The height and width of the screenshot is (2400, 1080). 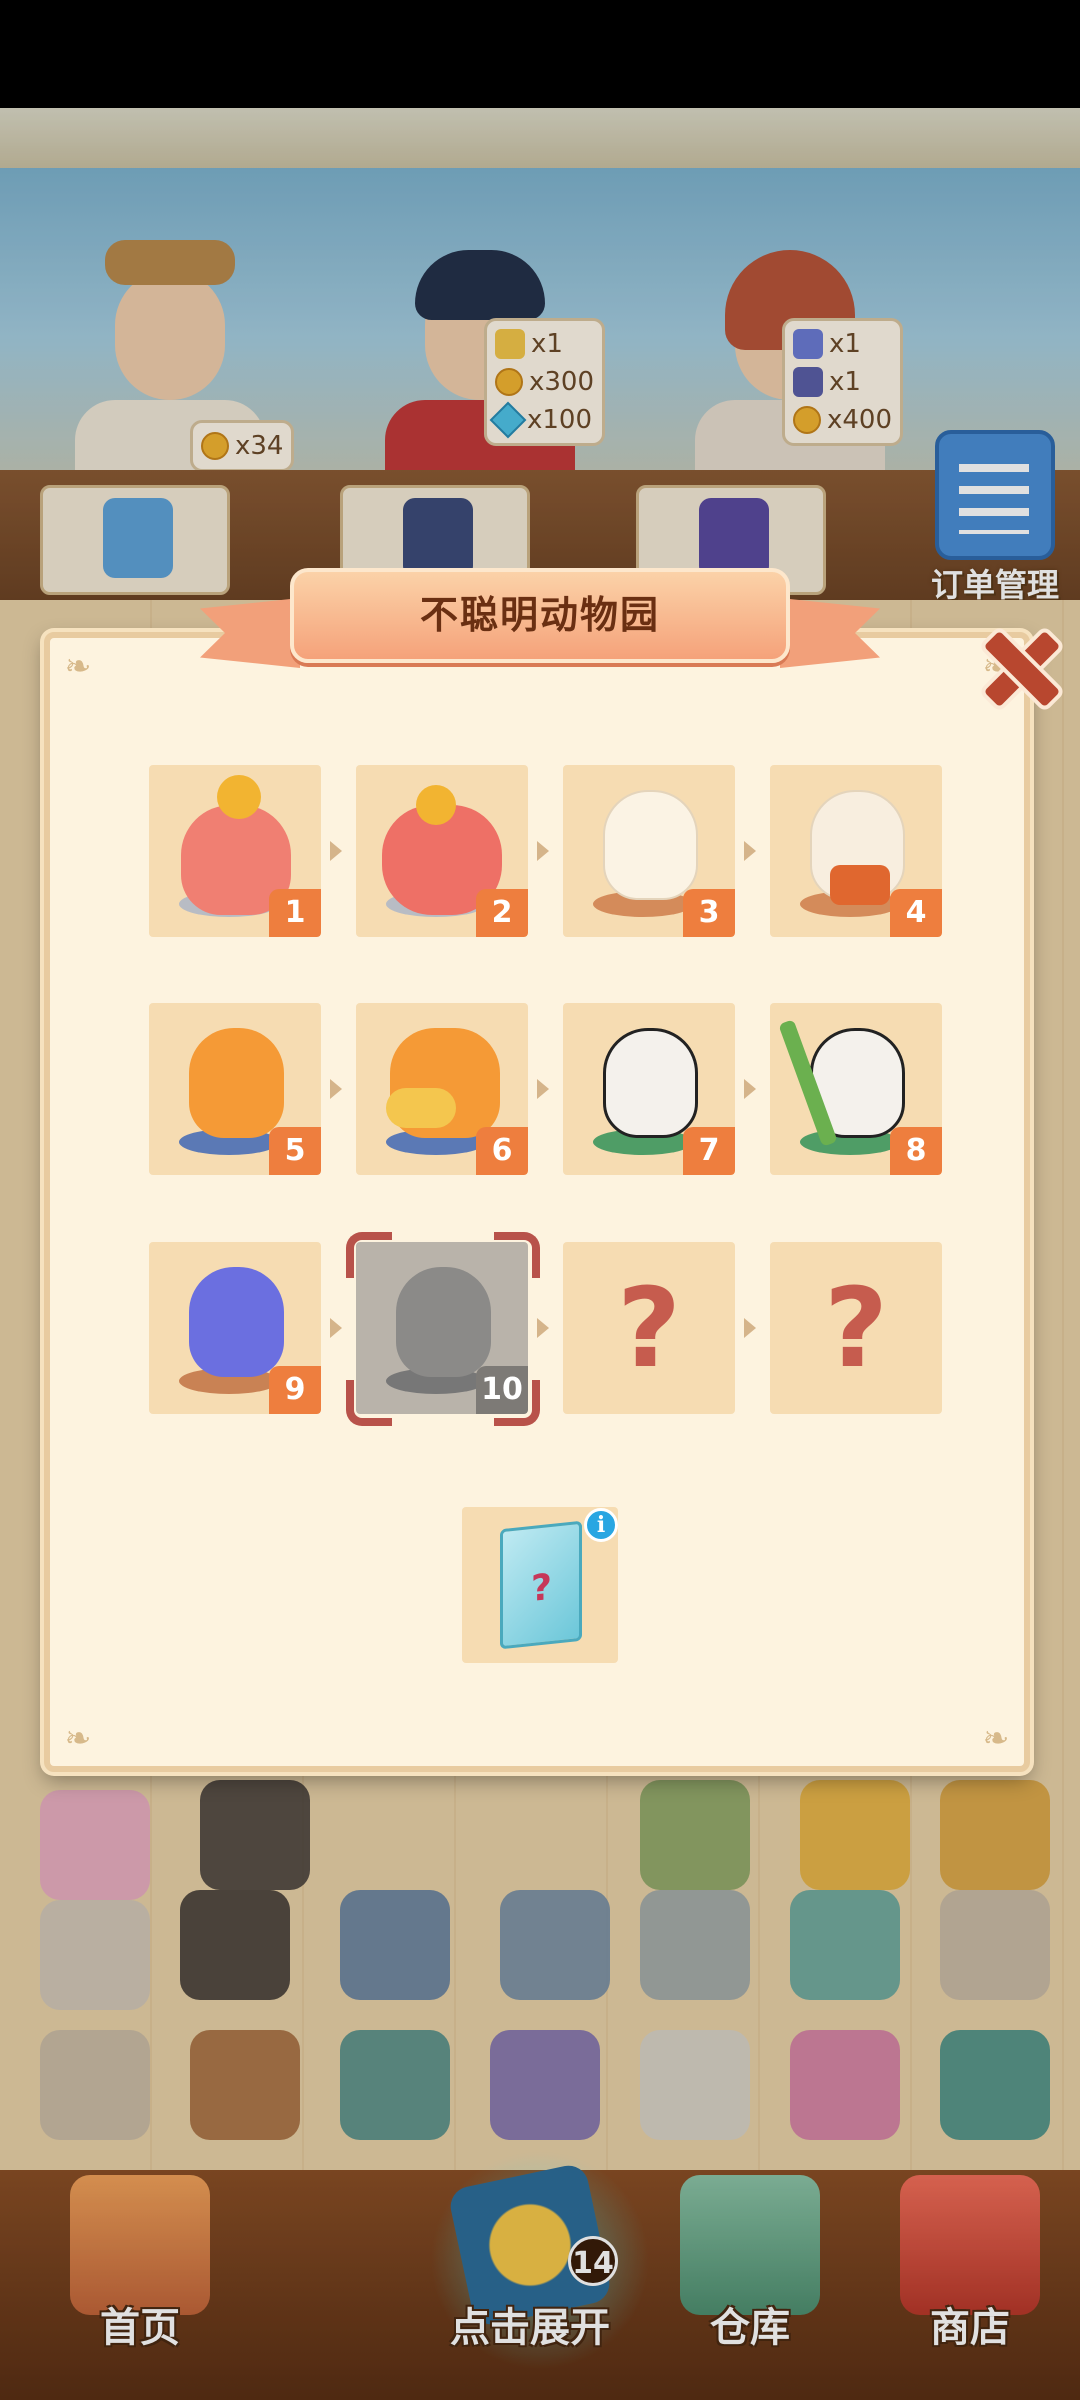 What do you see at coordinates (442, 1089) in the screenshot?
I see `collection-item-6: 6` at bounding box center [442, 1089].